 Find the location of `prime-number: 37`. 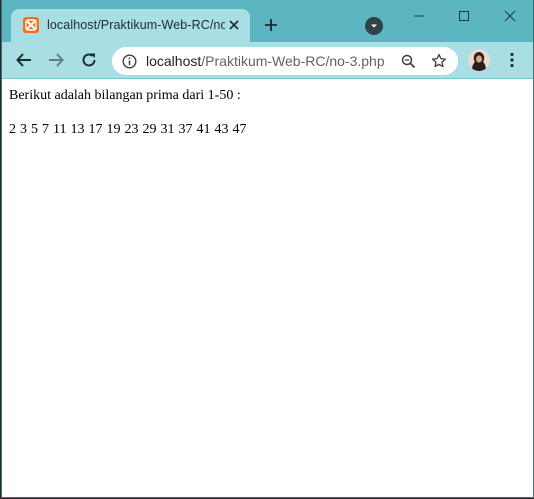

prime-number: 37 is located at coordinates (185, 129).